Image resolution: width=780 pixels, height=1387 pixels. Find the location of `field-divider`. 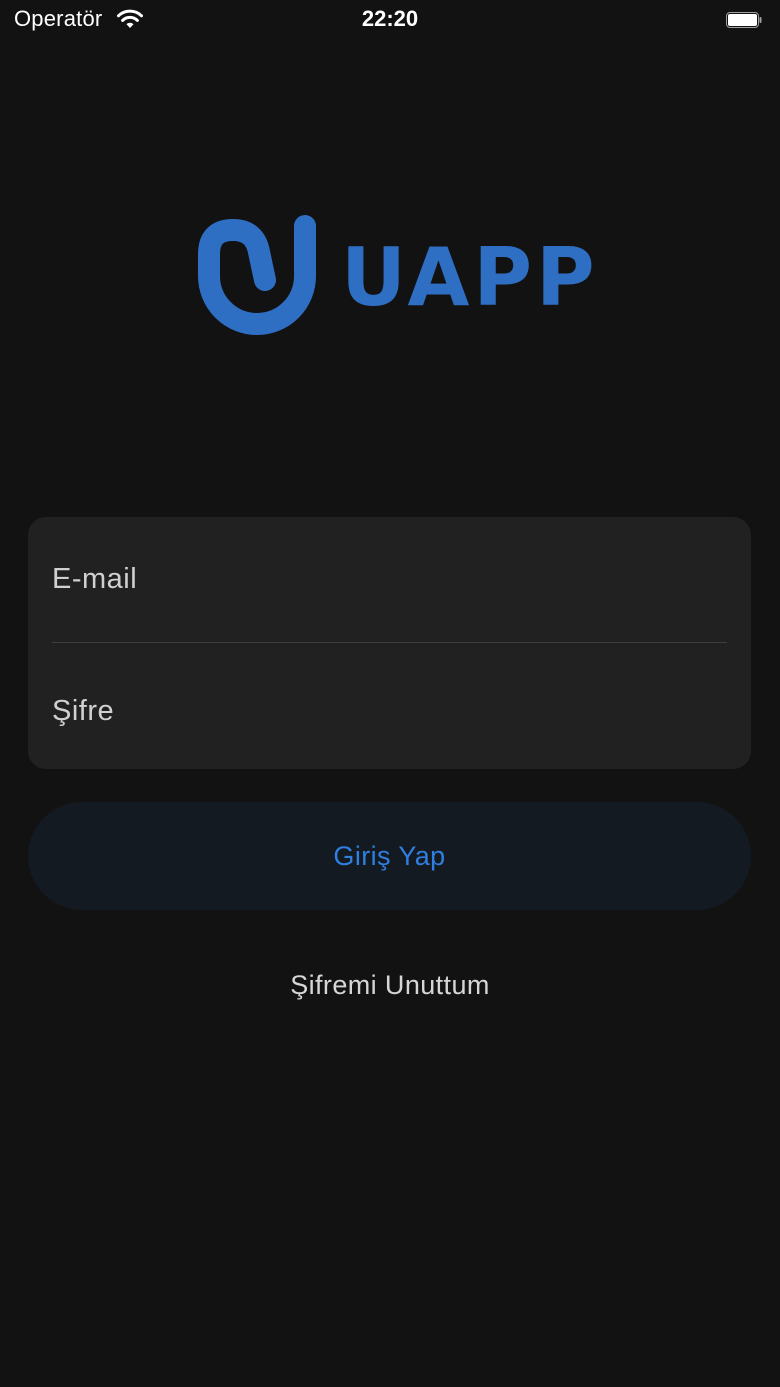

field-divider is located at coordinates (389, 642).